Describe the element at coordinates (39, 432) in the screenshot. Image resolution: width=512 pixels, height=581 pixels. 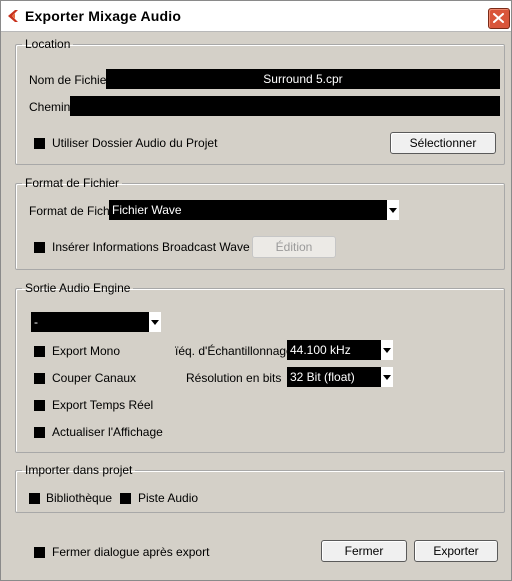
I see `update-display-checkbox` at that location.